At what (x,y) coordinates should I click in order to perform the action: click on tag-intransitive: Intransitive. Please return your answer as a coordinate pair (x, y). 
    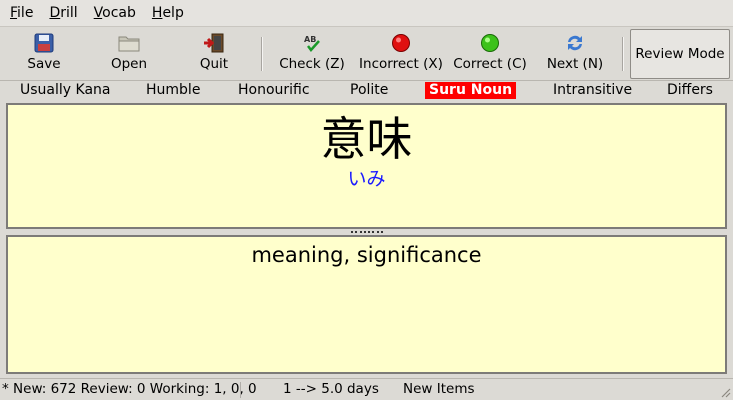
    Looking at the image, I should click on (593, 90).